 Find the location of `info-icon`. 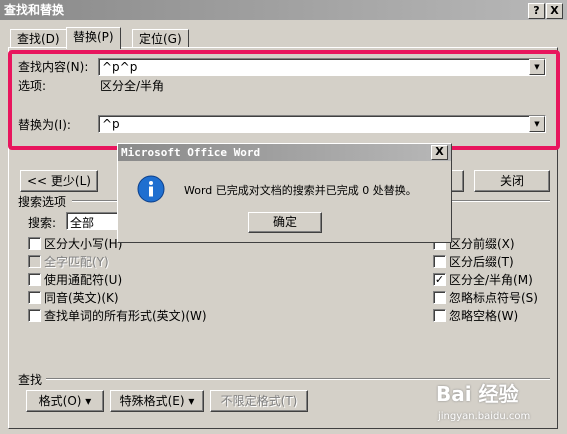

info-icon is located at coordinates (151, 189).